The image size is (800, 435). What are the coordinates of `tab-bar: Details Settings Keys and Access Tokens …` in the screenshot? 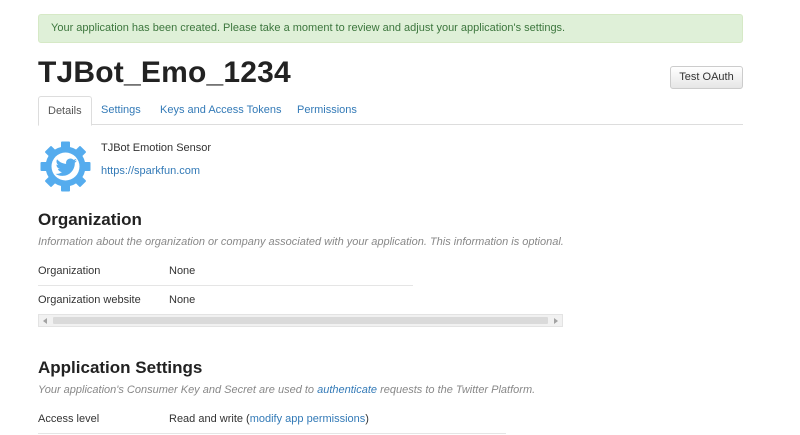 It's located at (390, 111).